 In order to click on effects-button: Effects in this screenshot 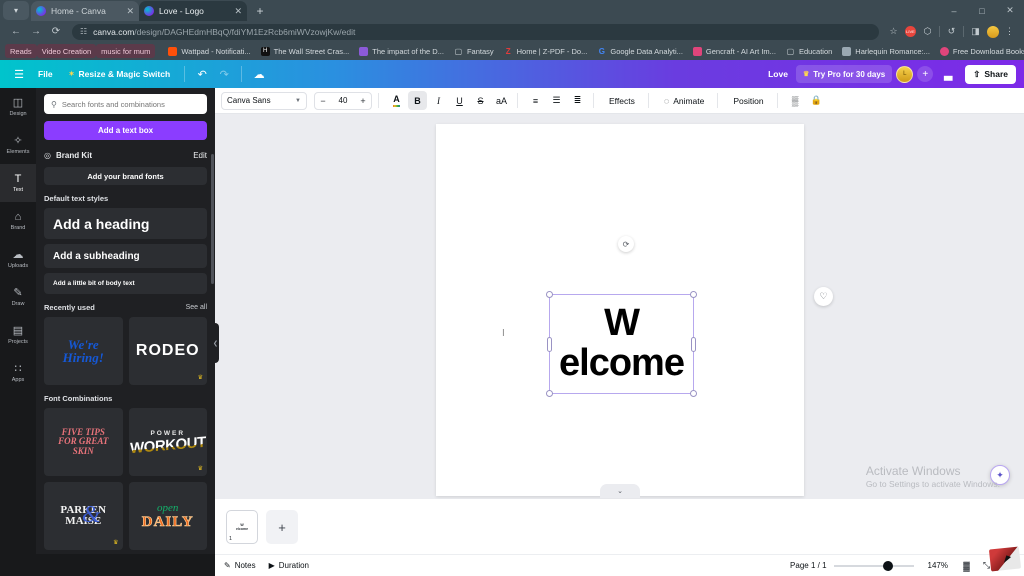, I will do `click(622, 100)`.